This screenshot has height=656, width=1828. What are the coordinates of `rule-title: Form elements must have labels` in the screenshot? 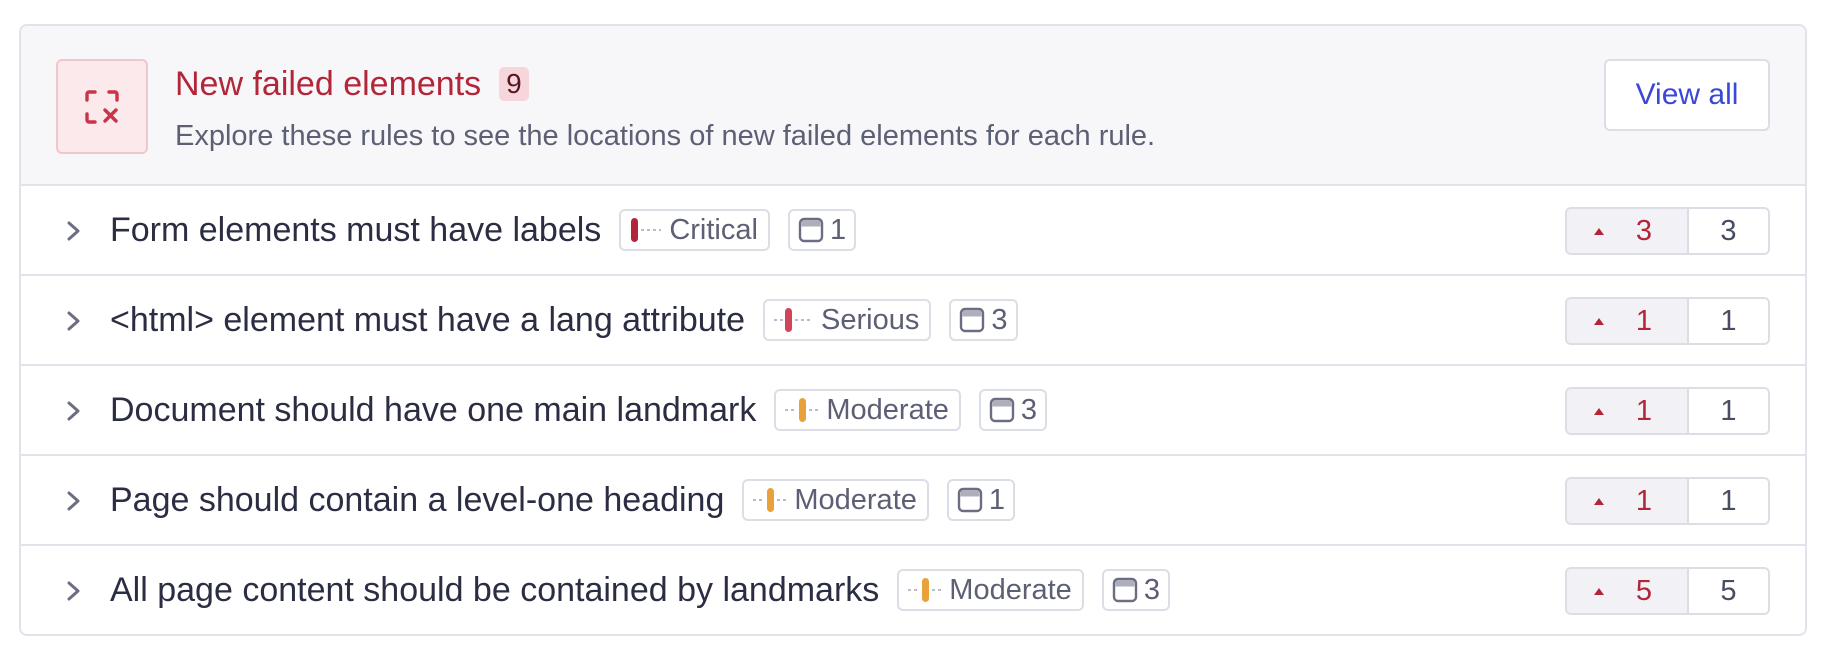 It's located at (356, 229).